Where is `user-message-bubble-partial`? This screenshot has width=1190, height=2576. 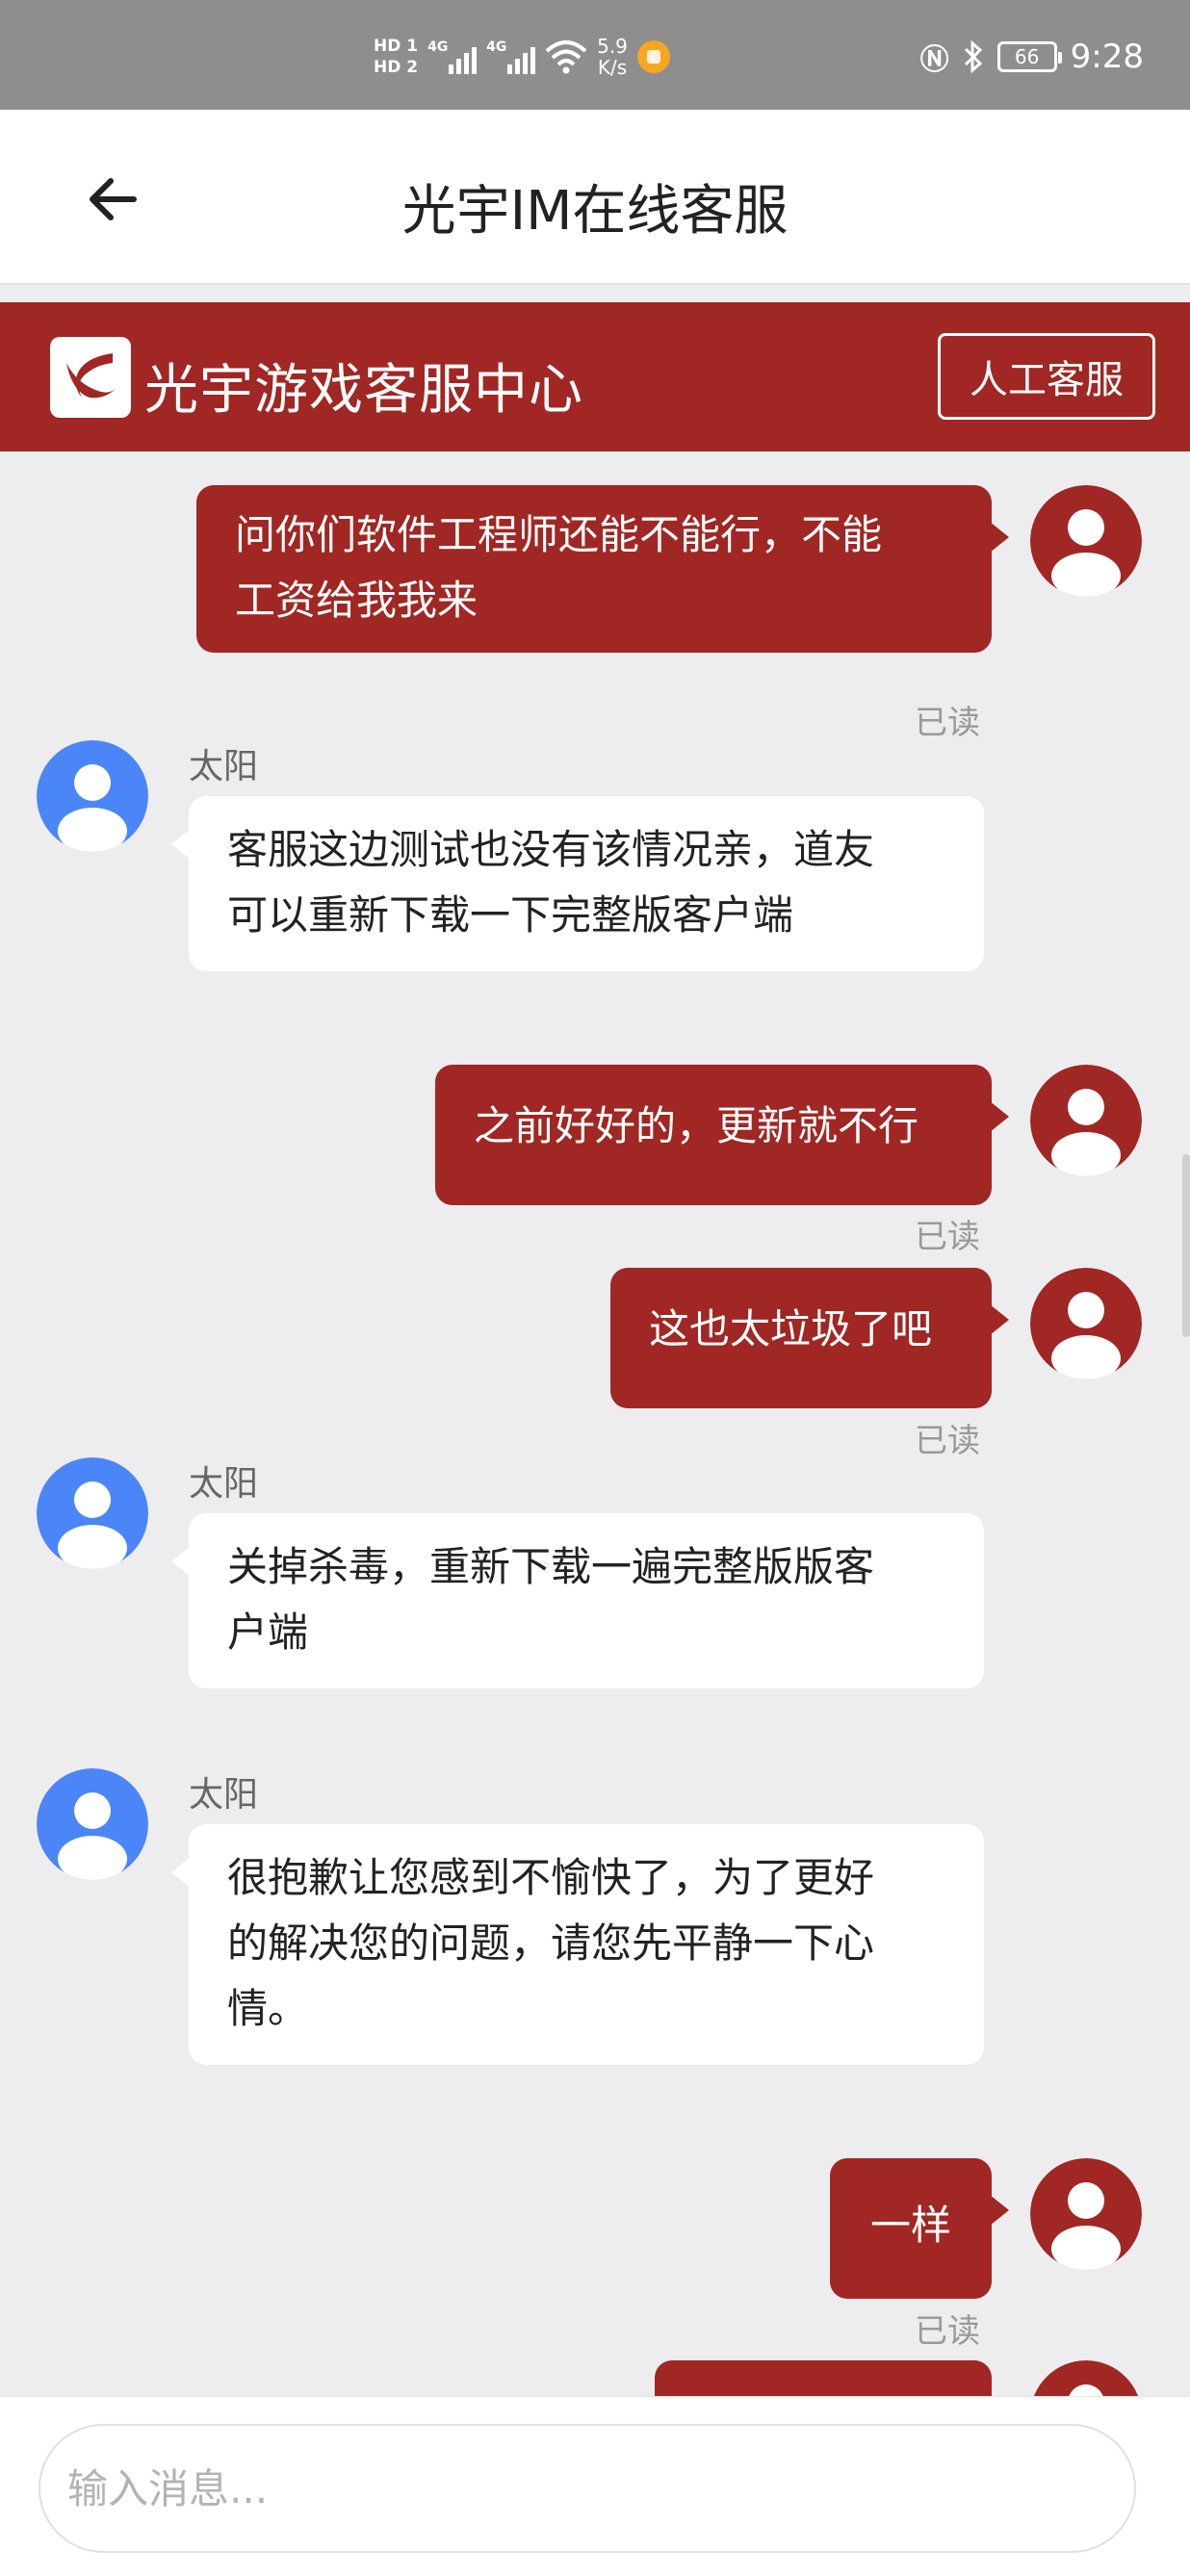 user-message-bubble-partial is located at coordinates (824, 2378).